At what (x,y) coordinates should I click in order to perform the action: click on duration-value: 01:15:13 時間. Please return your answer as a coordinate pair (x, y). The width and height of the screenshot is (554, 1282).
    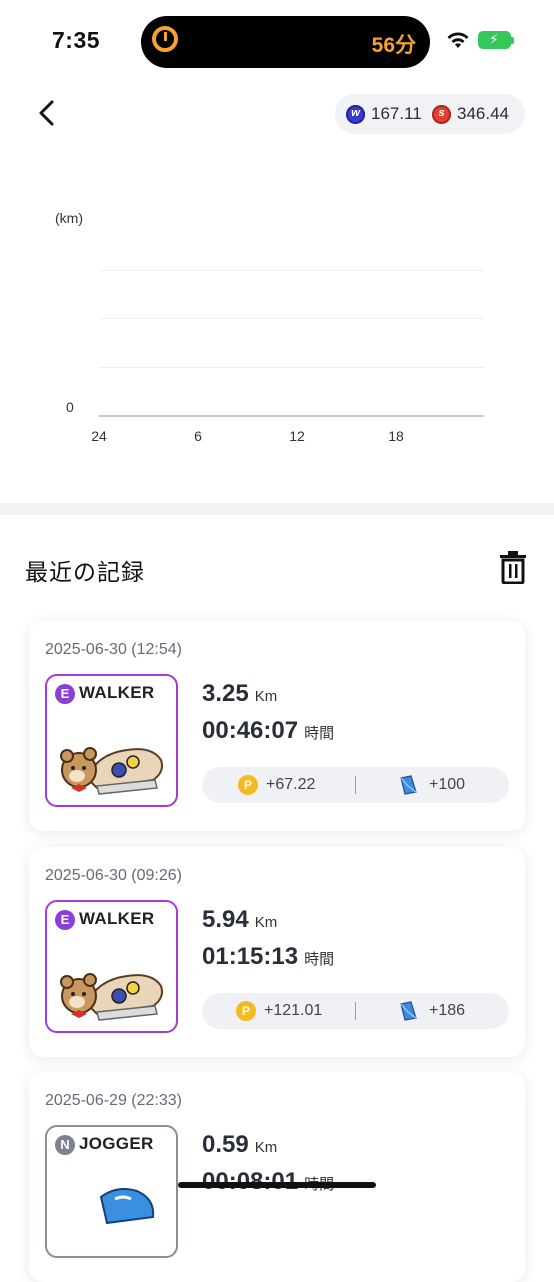
    Looking at the image, I should click on (268, 956).